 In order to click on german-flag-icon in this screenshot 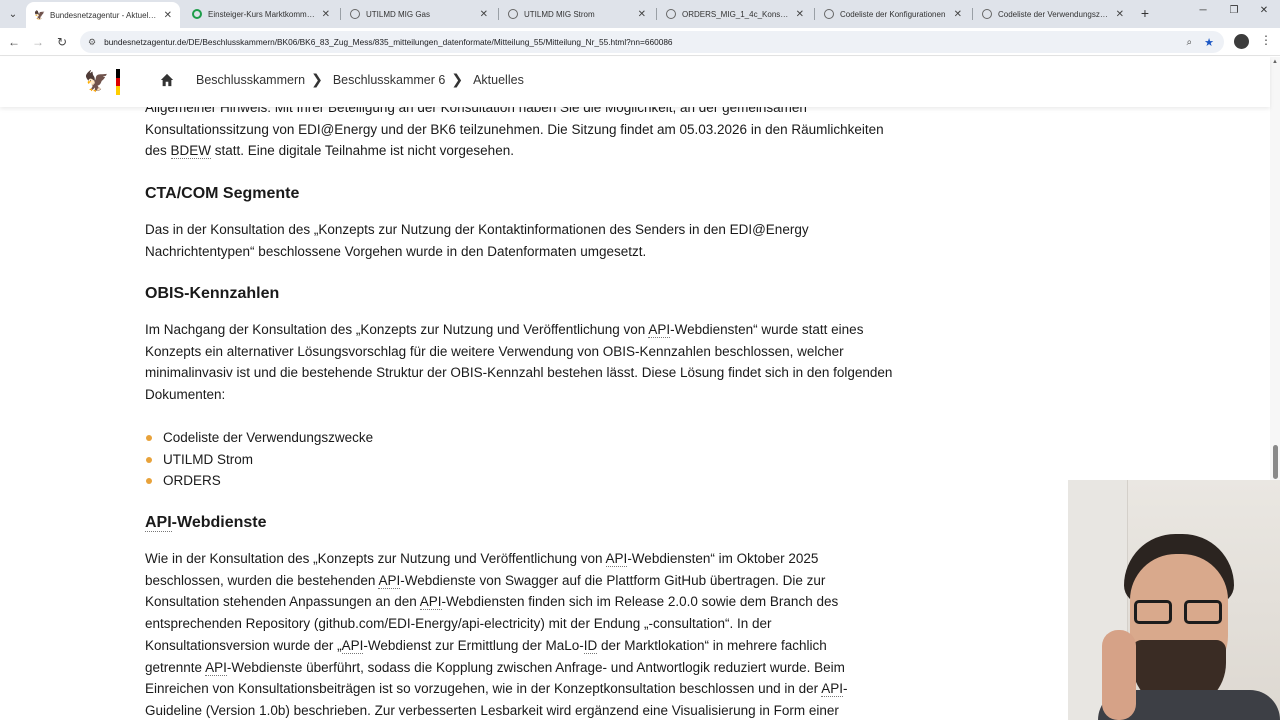, I will do `click(118, 82)`.